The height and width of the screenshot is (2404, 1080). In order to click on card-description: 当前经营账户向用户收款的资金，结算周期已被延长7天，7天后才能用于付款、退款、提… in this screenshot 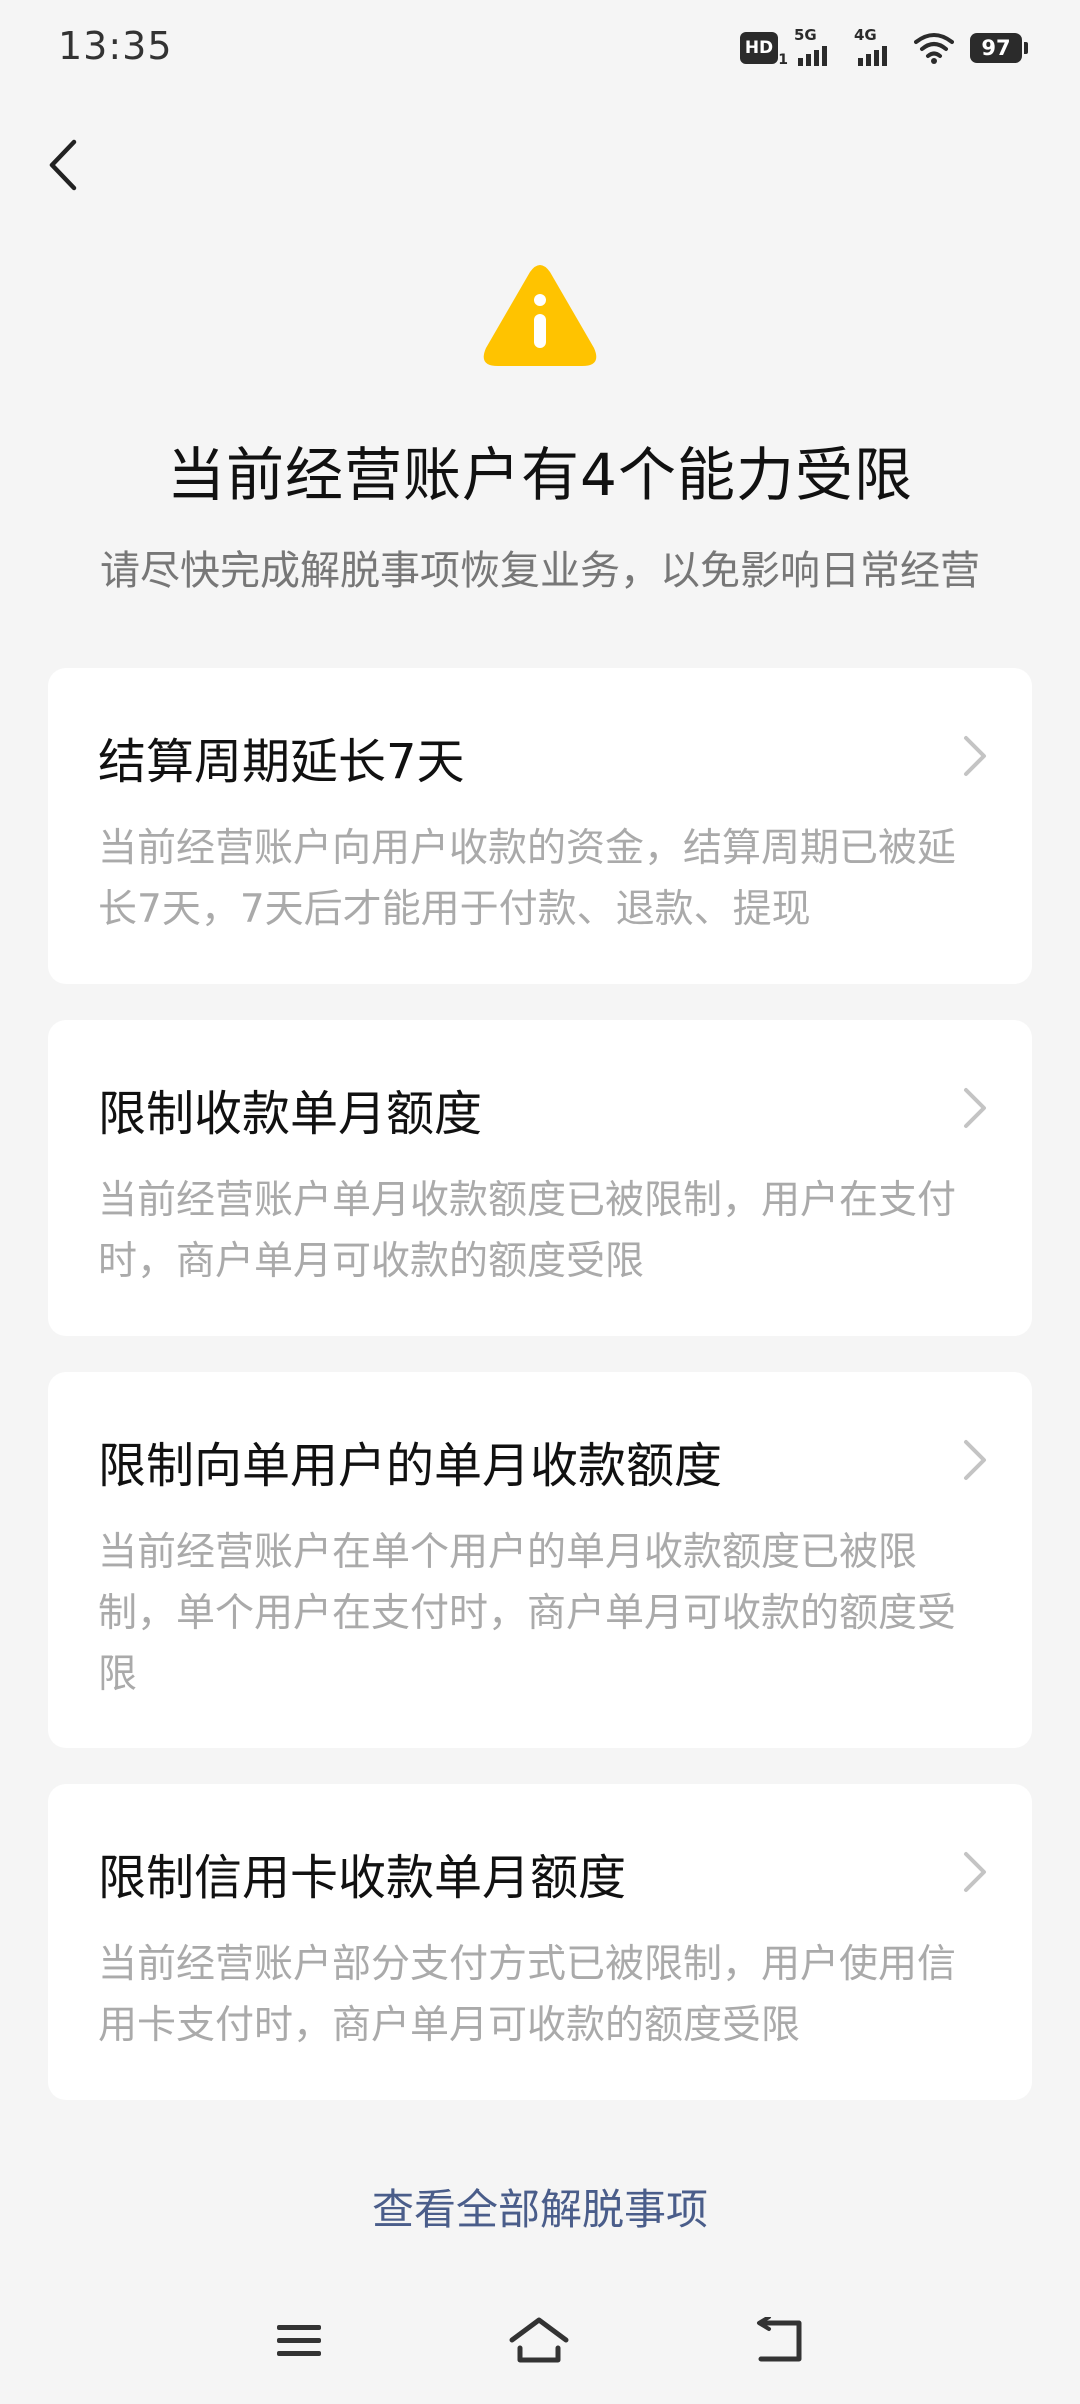, I will do `click(527, 879)`.